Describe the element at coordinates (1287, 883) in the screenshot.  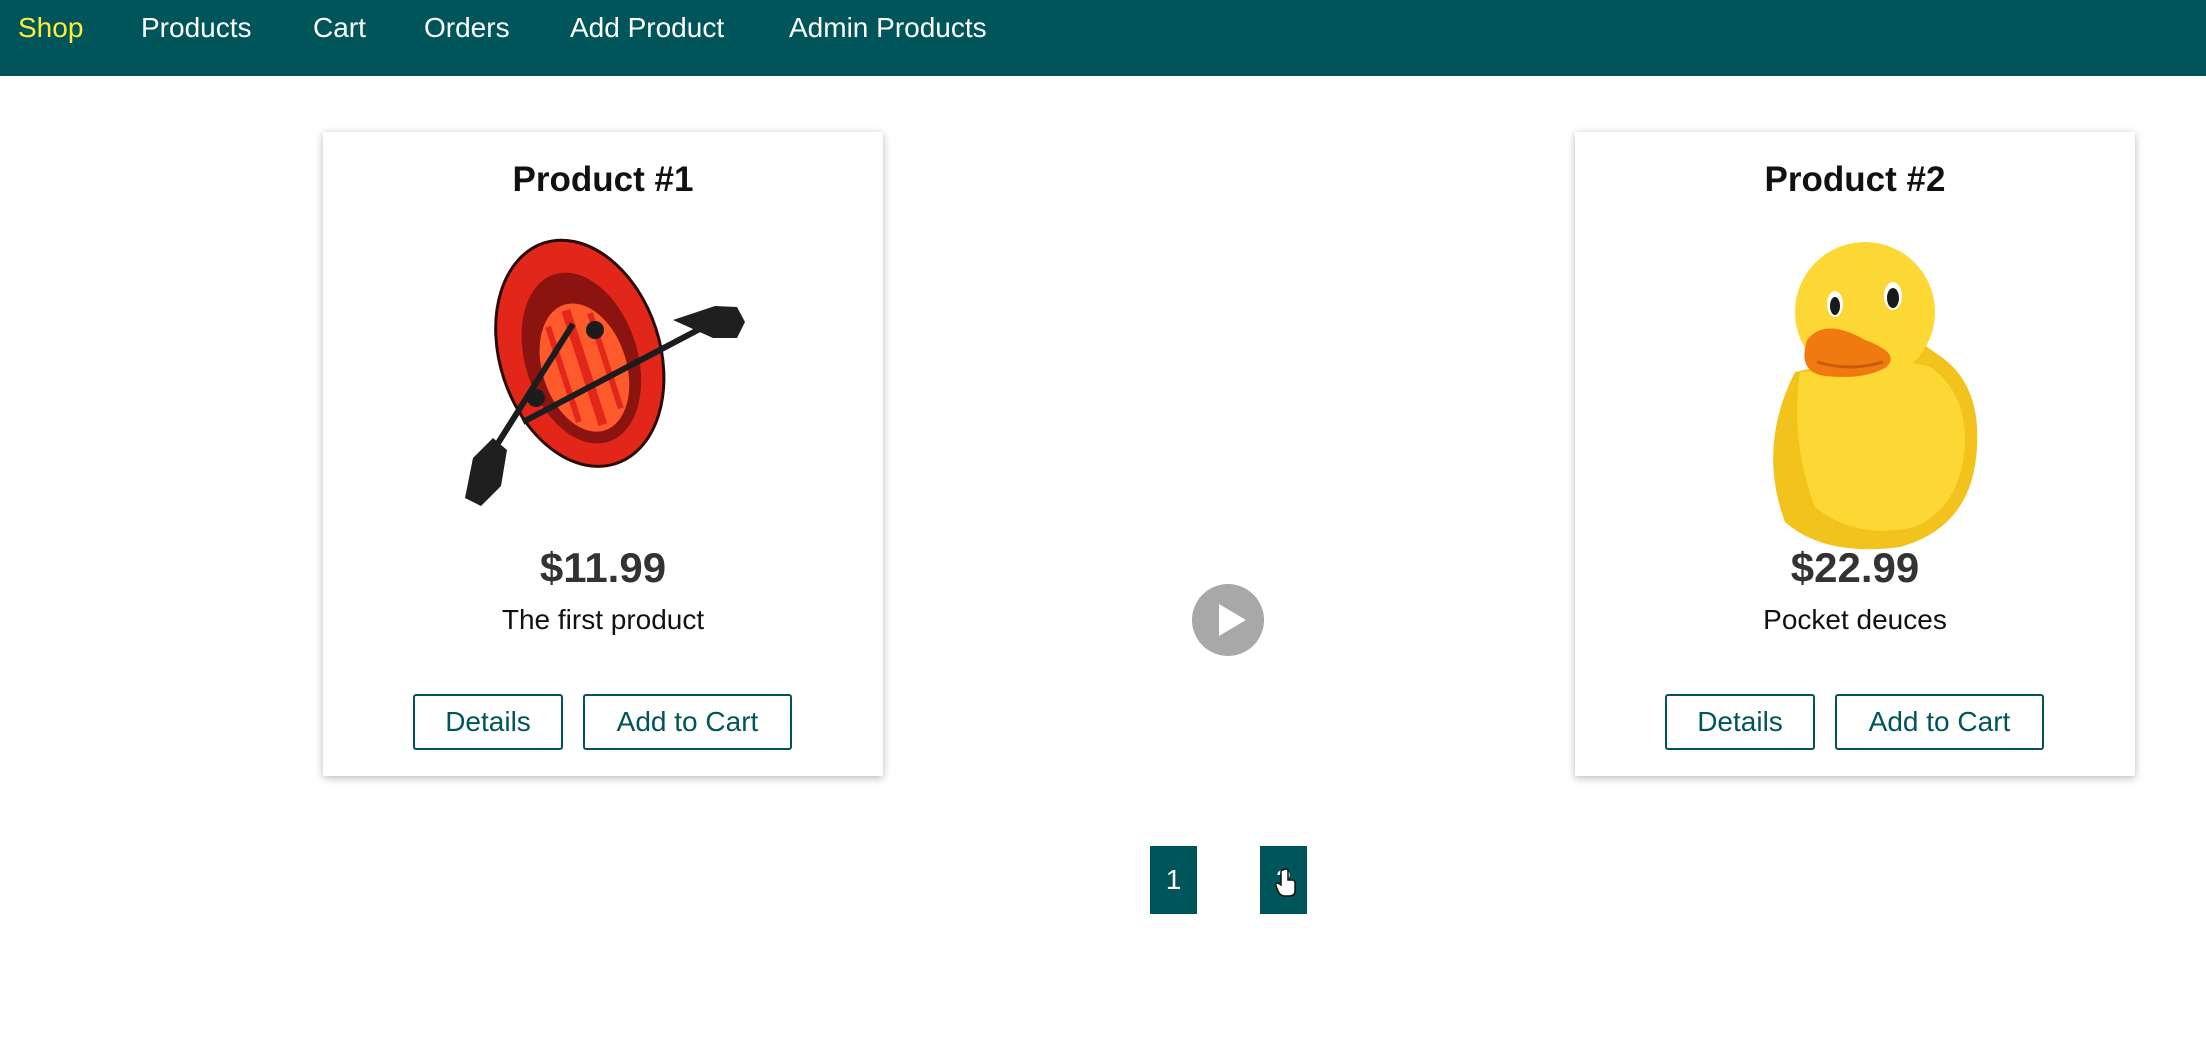
I see `hand-cursor-icon` at that location.